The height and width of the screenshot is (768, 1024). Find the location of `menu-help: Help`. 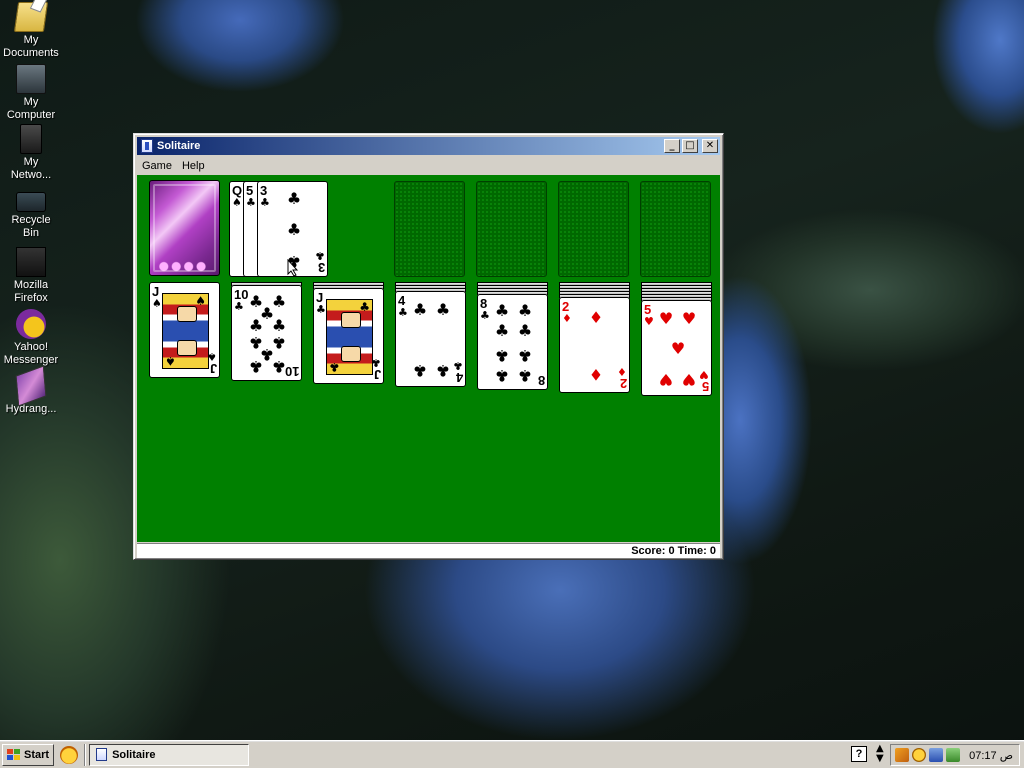

menu-help: Help is located at coordinates (193, 166).